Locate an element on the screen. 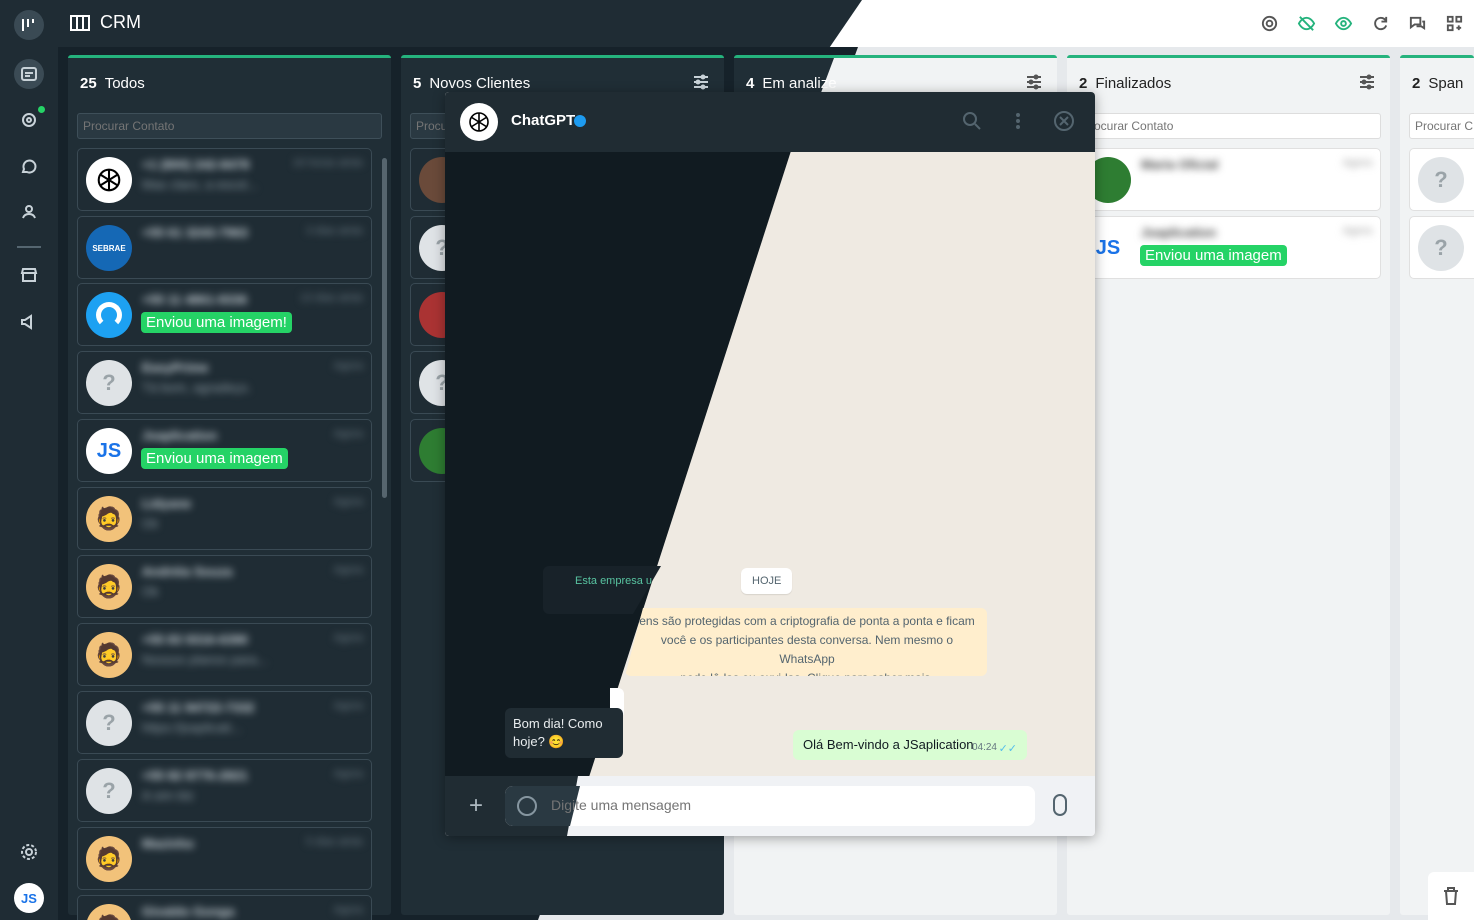  contact-last-message: A sim blz is located at coordinates (168, 795).